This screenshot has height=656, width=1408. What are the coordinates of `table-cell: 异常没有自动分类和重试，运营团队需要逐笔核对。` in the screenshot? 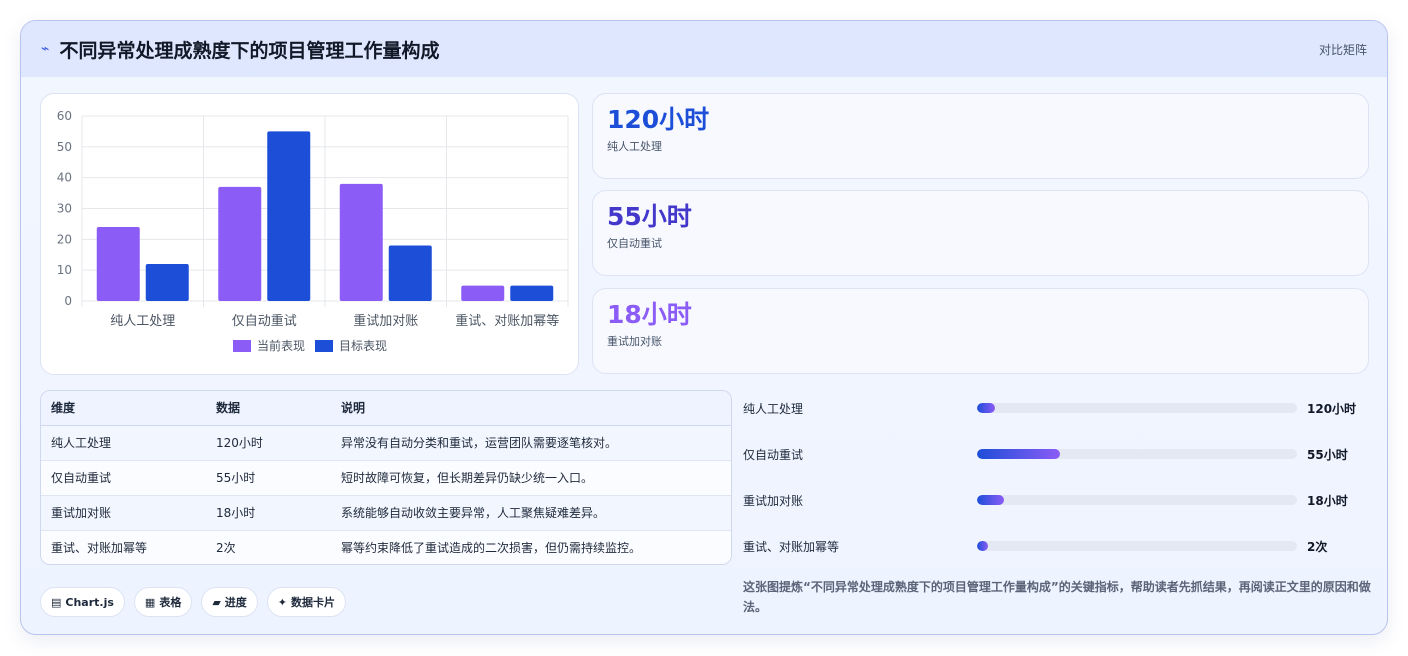 It's located at (531, 443).